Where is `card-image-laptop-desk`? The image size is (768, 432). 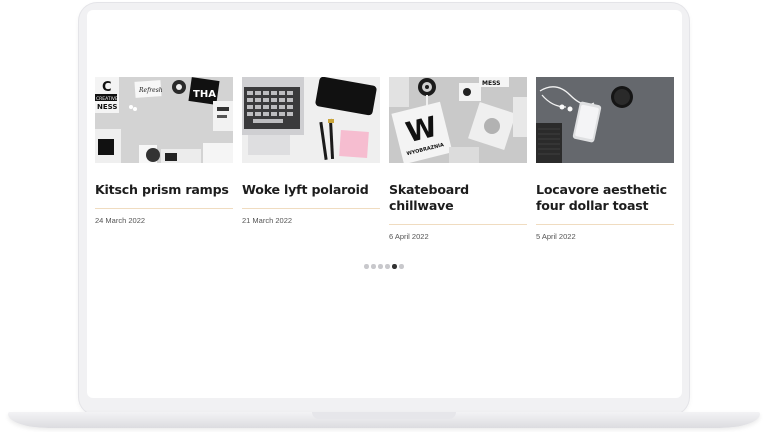
card-image-laptop-desk is located at coordinates (311, 120).